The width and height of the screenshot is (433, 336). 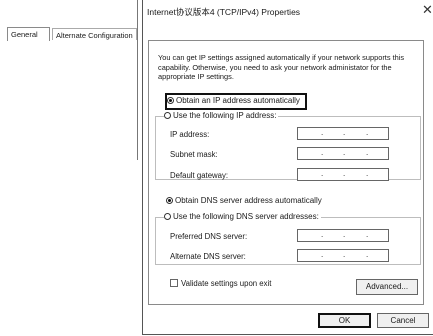 I want to click on use-following-ip-label: Use the following IP address:, so click(x=225, y=115).